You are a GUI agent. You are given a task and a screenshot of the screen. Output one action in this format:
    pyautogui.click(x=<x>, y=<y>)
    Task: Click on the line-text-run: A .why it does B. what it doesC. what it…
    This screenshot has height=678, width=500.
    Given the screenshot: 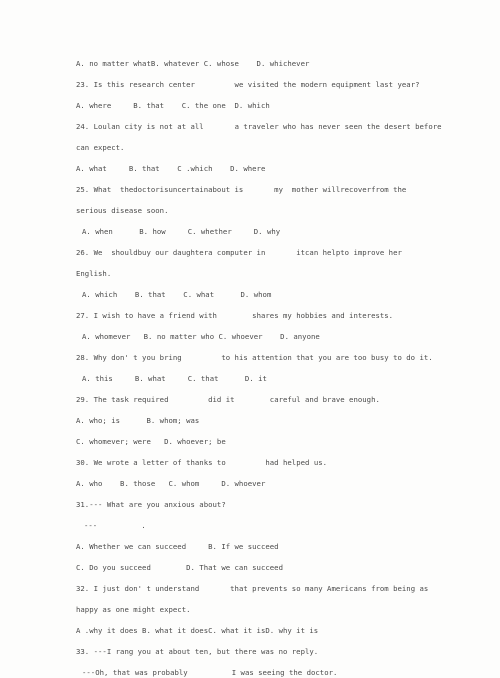 What is the action you would take?
    pyautogui.click(x=197, y=630)
    